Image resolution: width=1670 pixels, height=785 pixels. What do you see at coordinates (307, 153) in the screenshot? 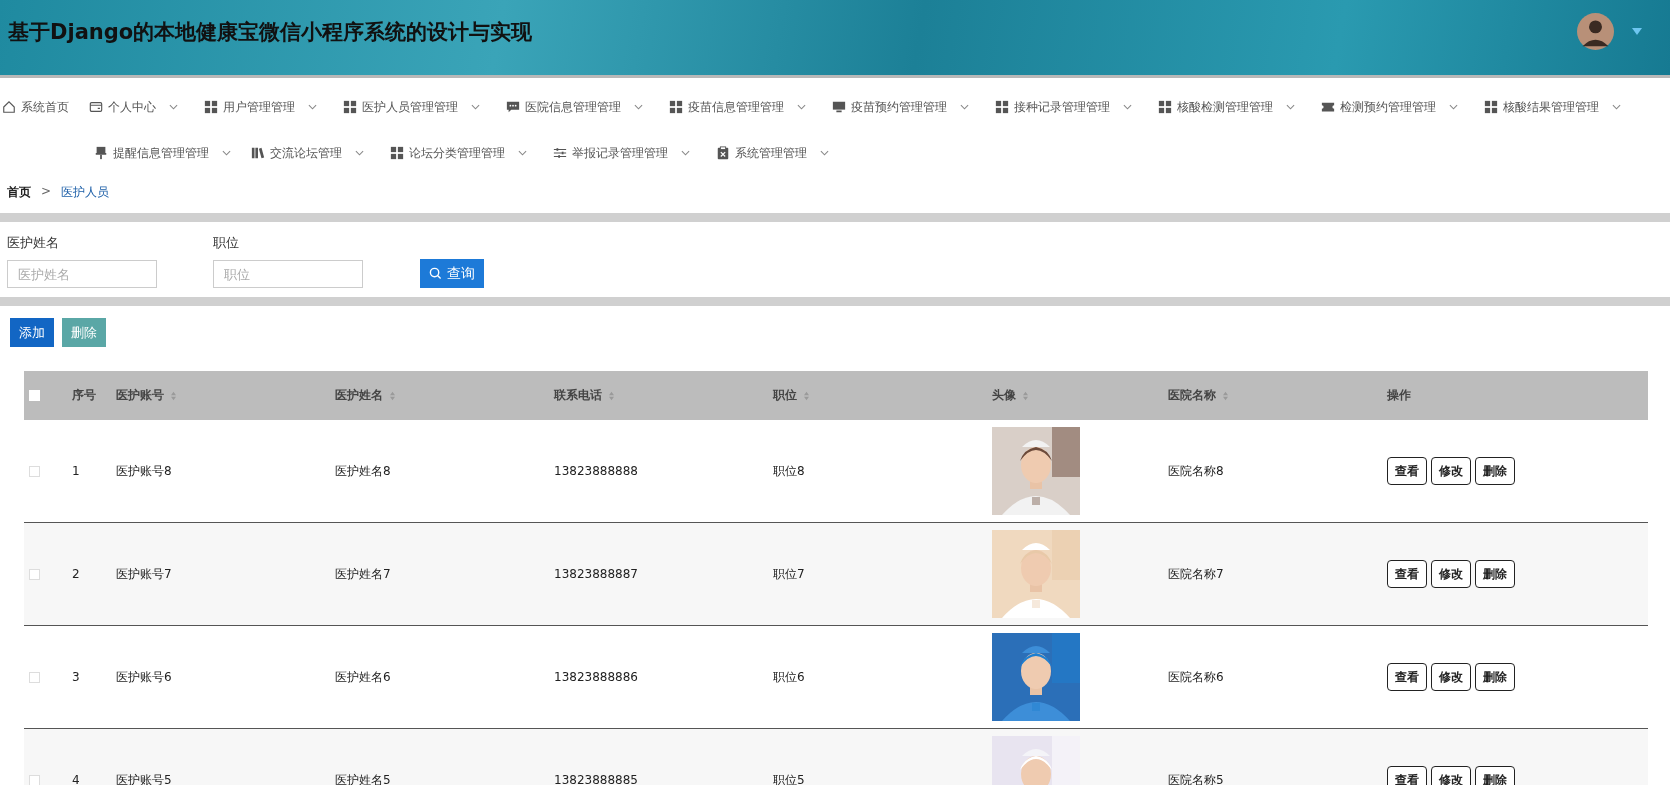
I see `nav-item: 交流论坛管理` at bounding box center [307, 153].